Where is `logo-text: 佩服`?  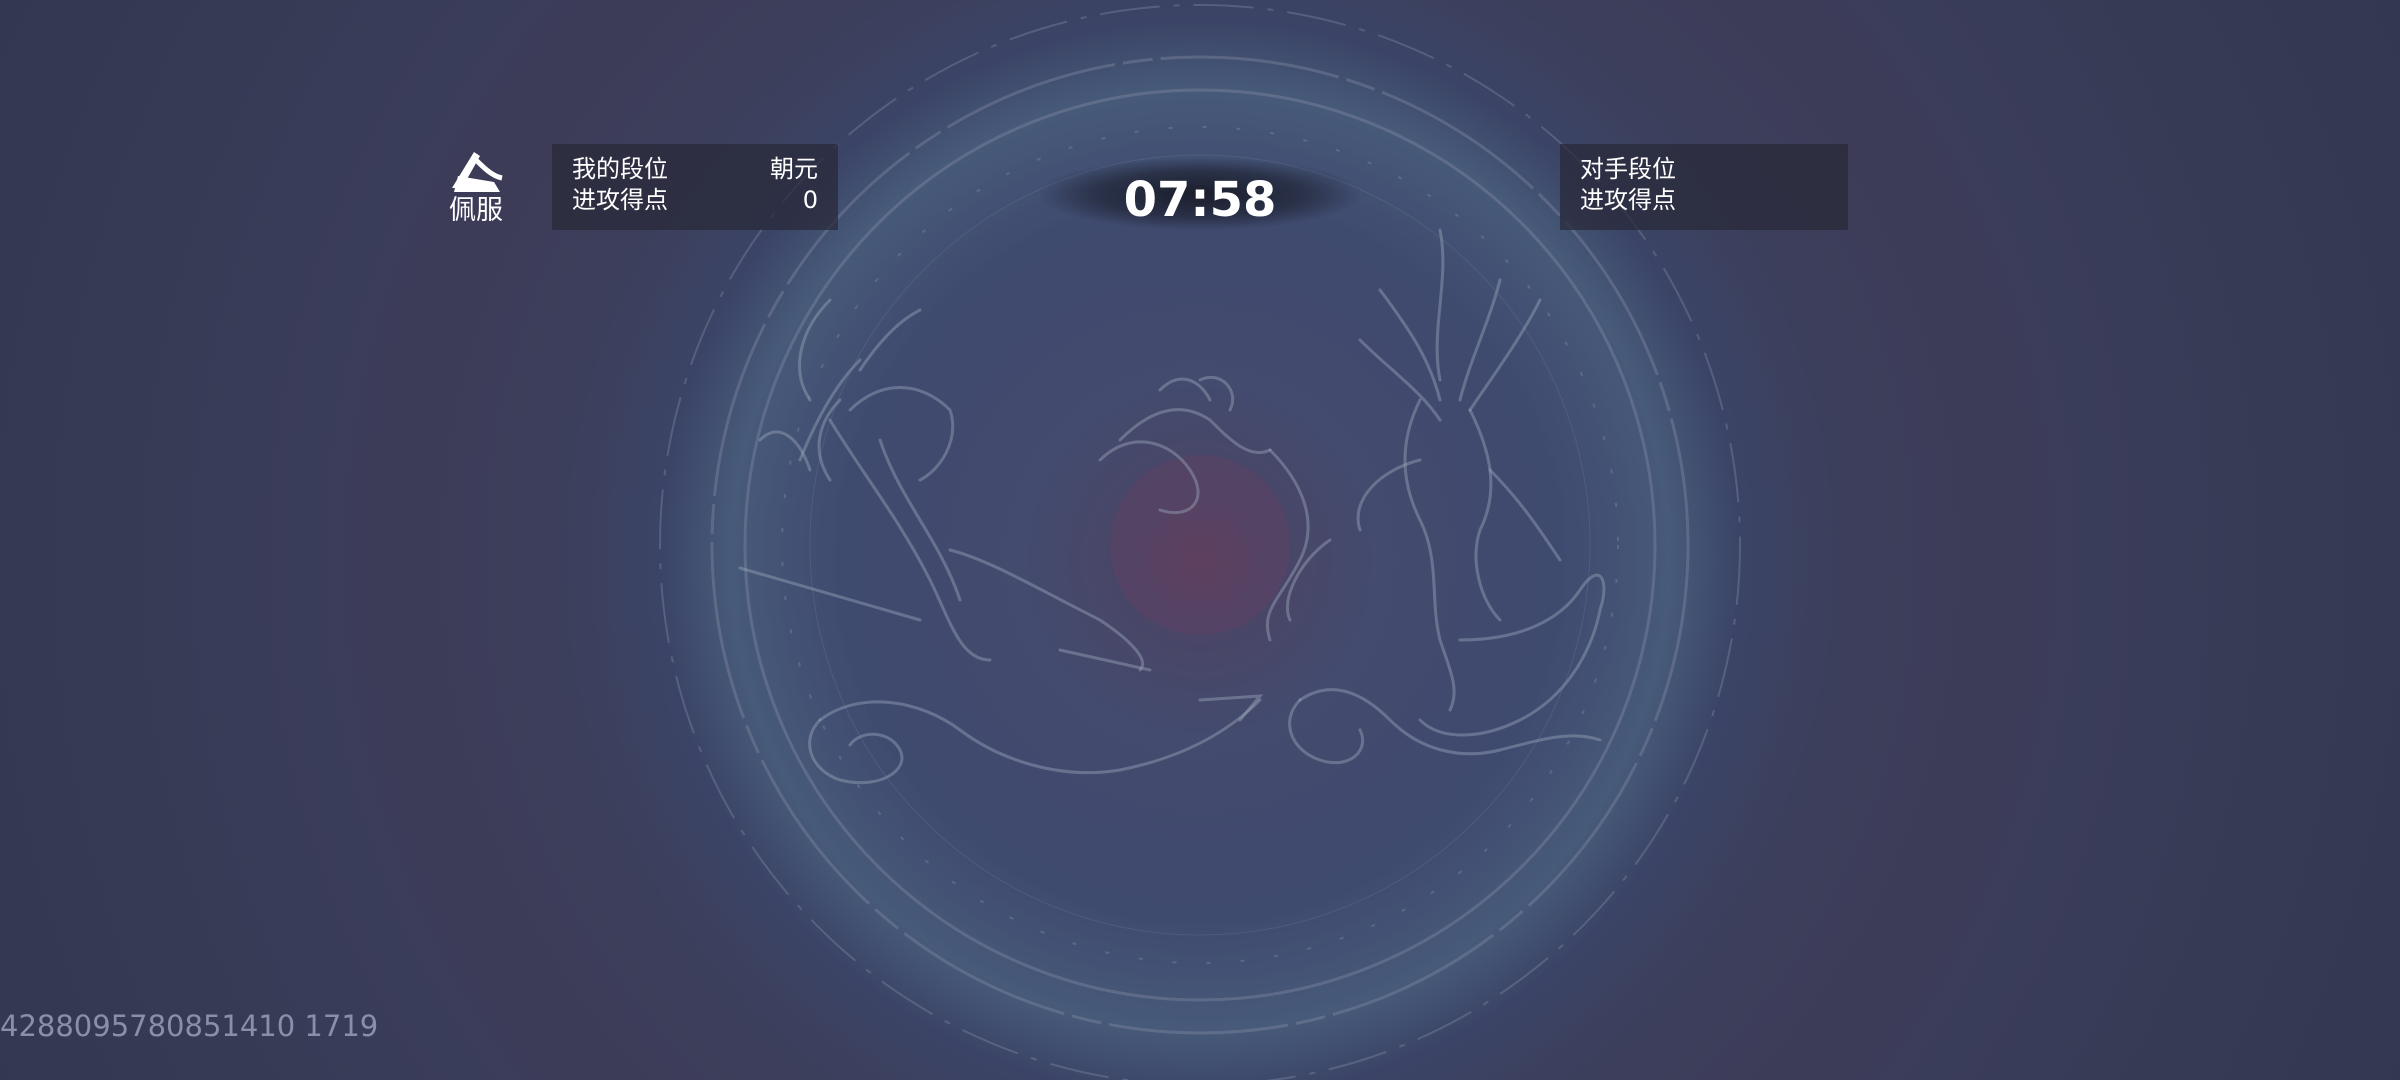 logo-text: 佩服 is located at coordinates (476, 210).